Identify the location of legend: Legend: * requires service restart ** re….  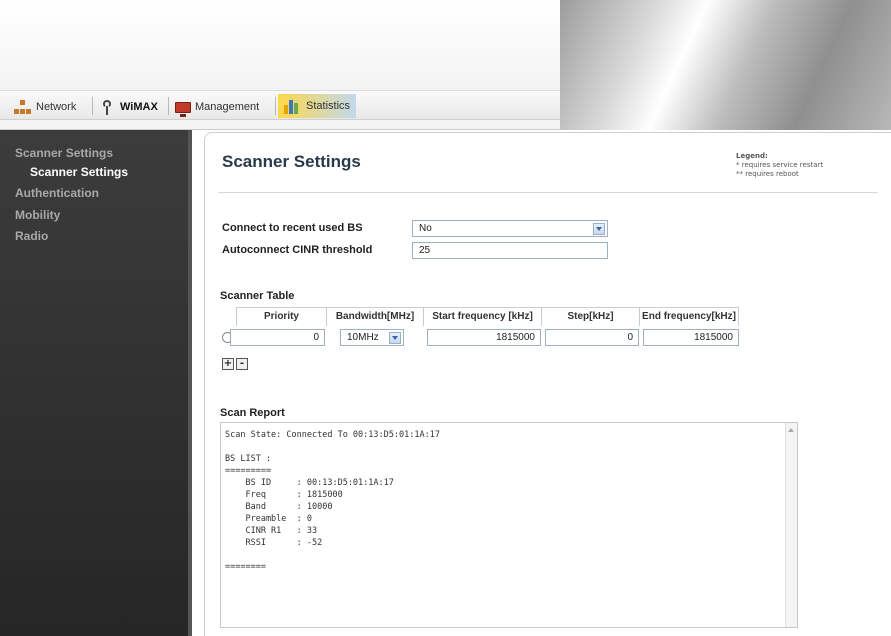
(779, 165).